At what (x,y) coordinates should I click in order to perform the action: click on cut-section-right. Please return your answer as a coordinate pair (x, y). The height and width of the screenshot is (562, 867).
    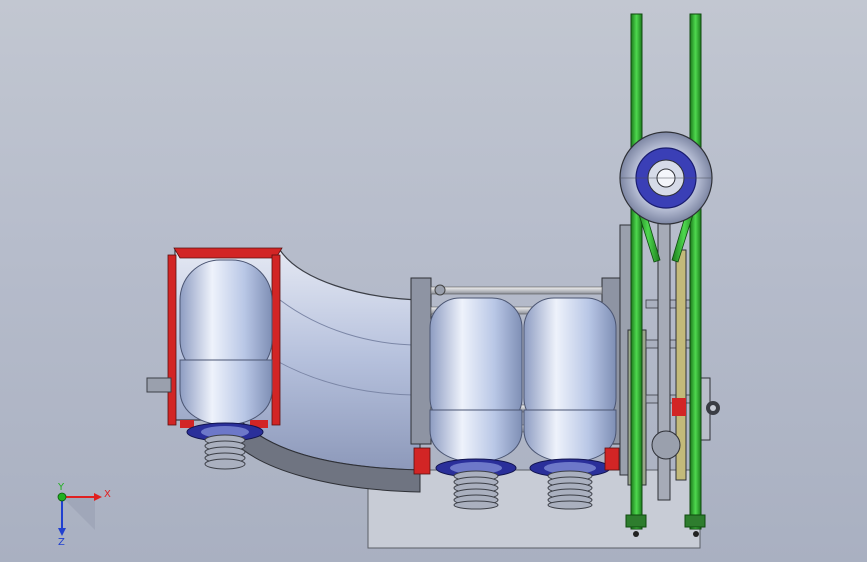
    Looking at the image, I should click on (612, 459).